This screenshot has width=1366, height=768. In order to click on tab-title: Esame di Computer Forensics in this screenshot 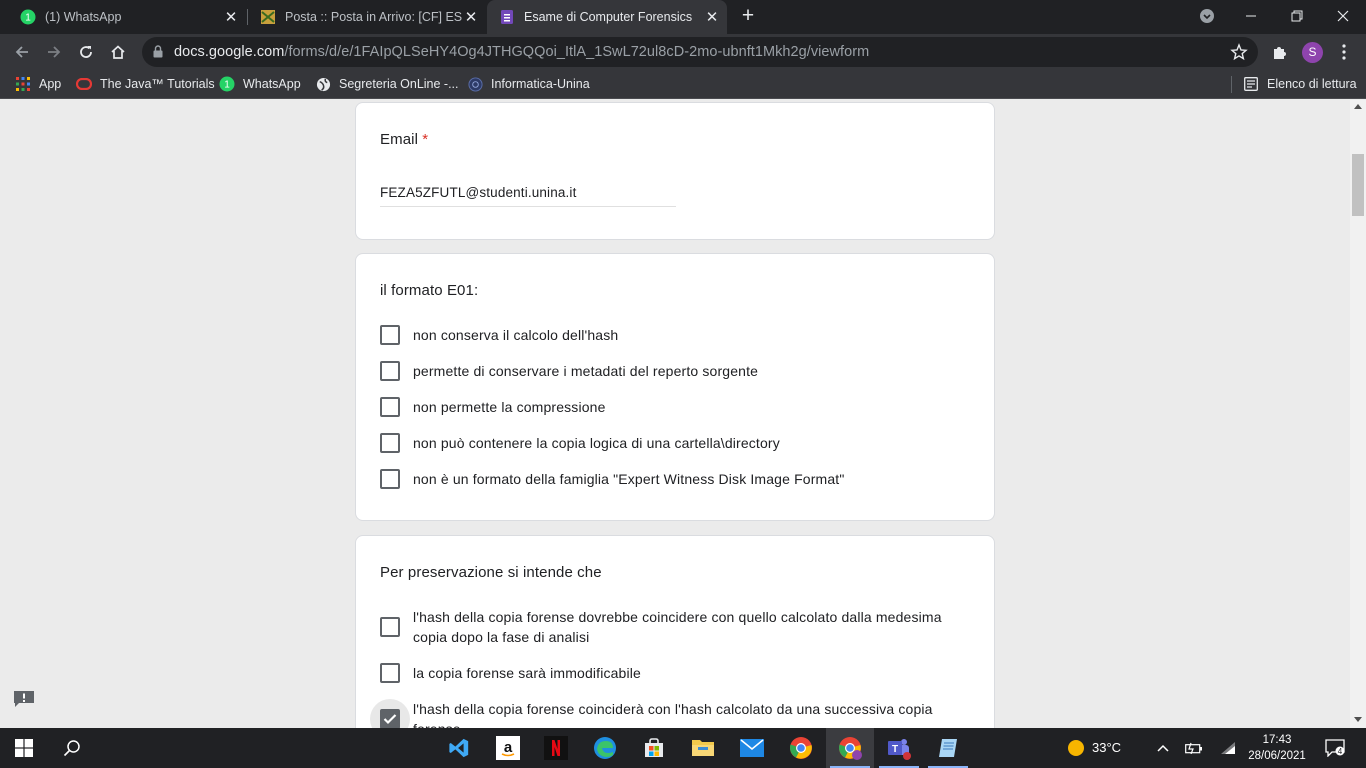, I will do `click(608, 17)`.